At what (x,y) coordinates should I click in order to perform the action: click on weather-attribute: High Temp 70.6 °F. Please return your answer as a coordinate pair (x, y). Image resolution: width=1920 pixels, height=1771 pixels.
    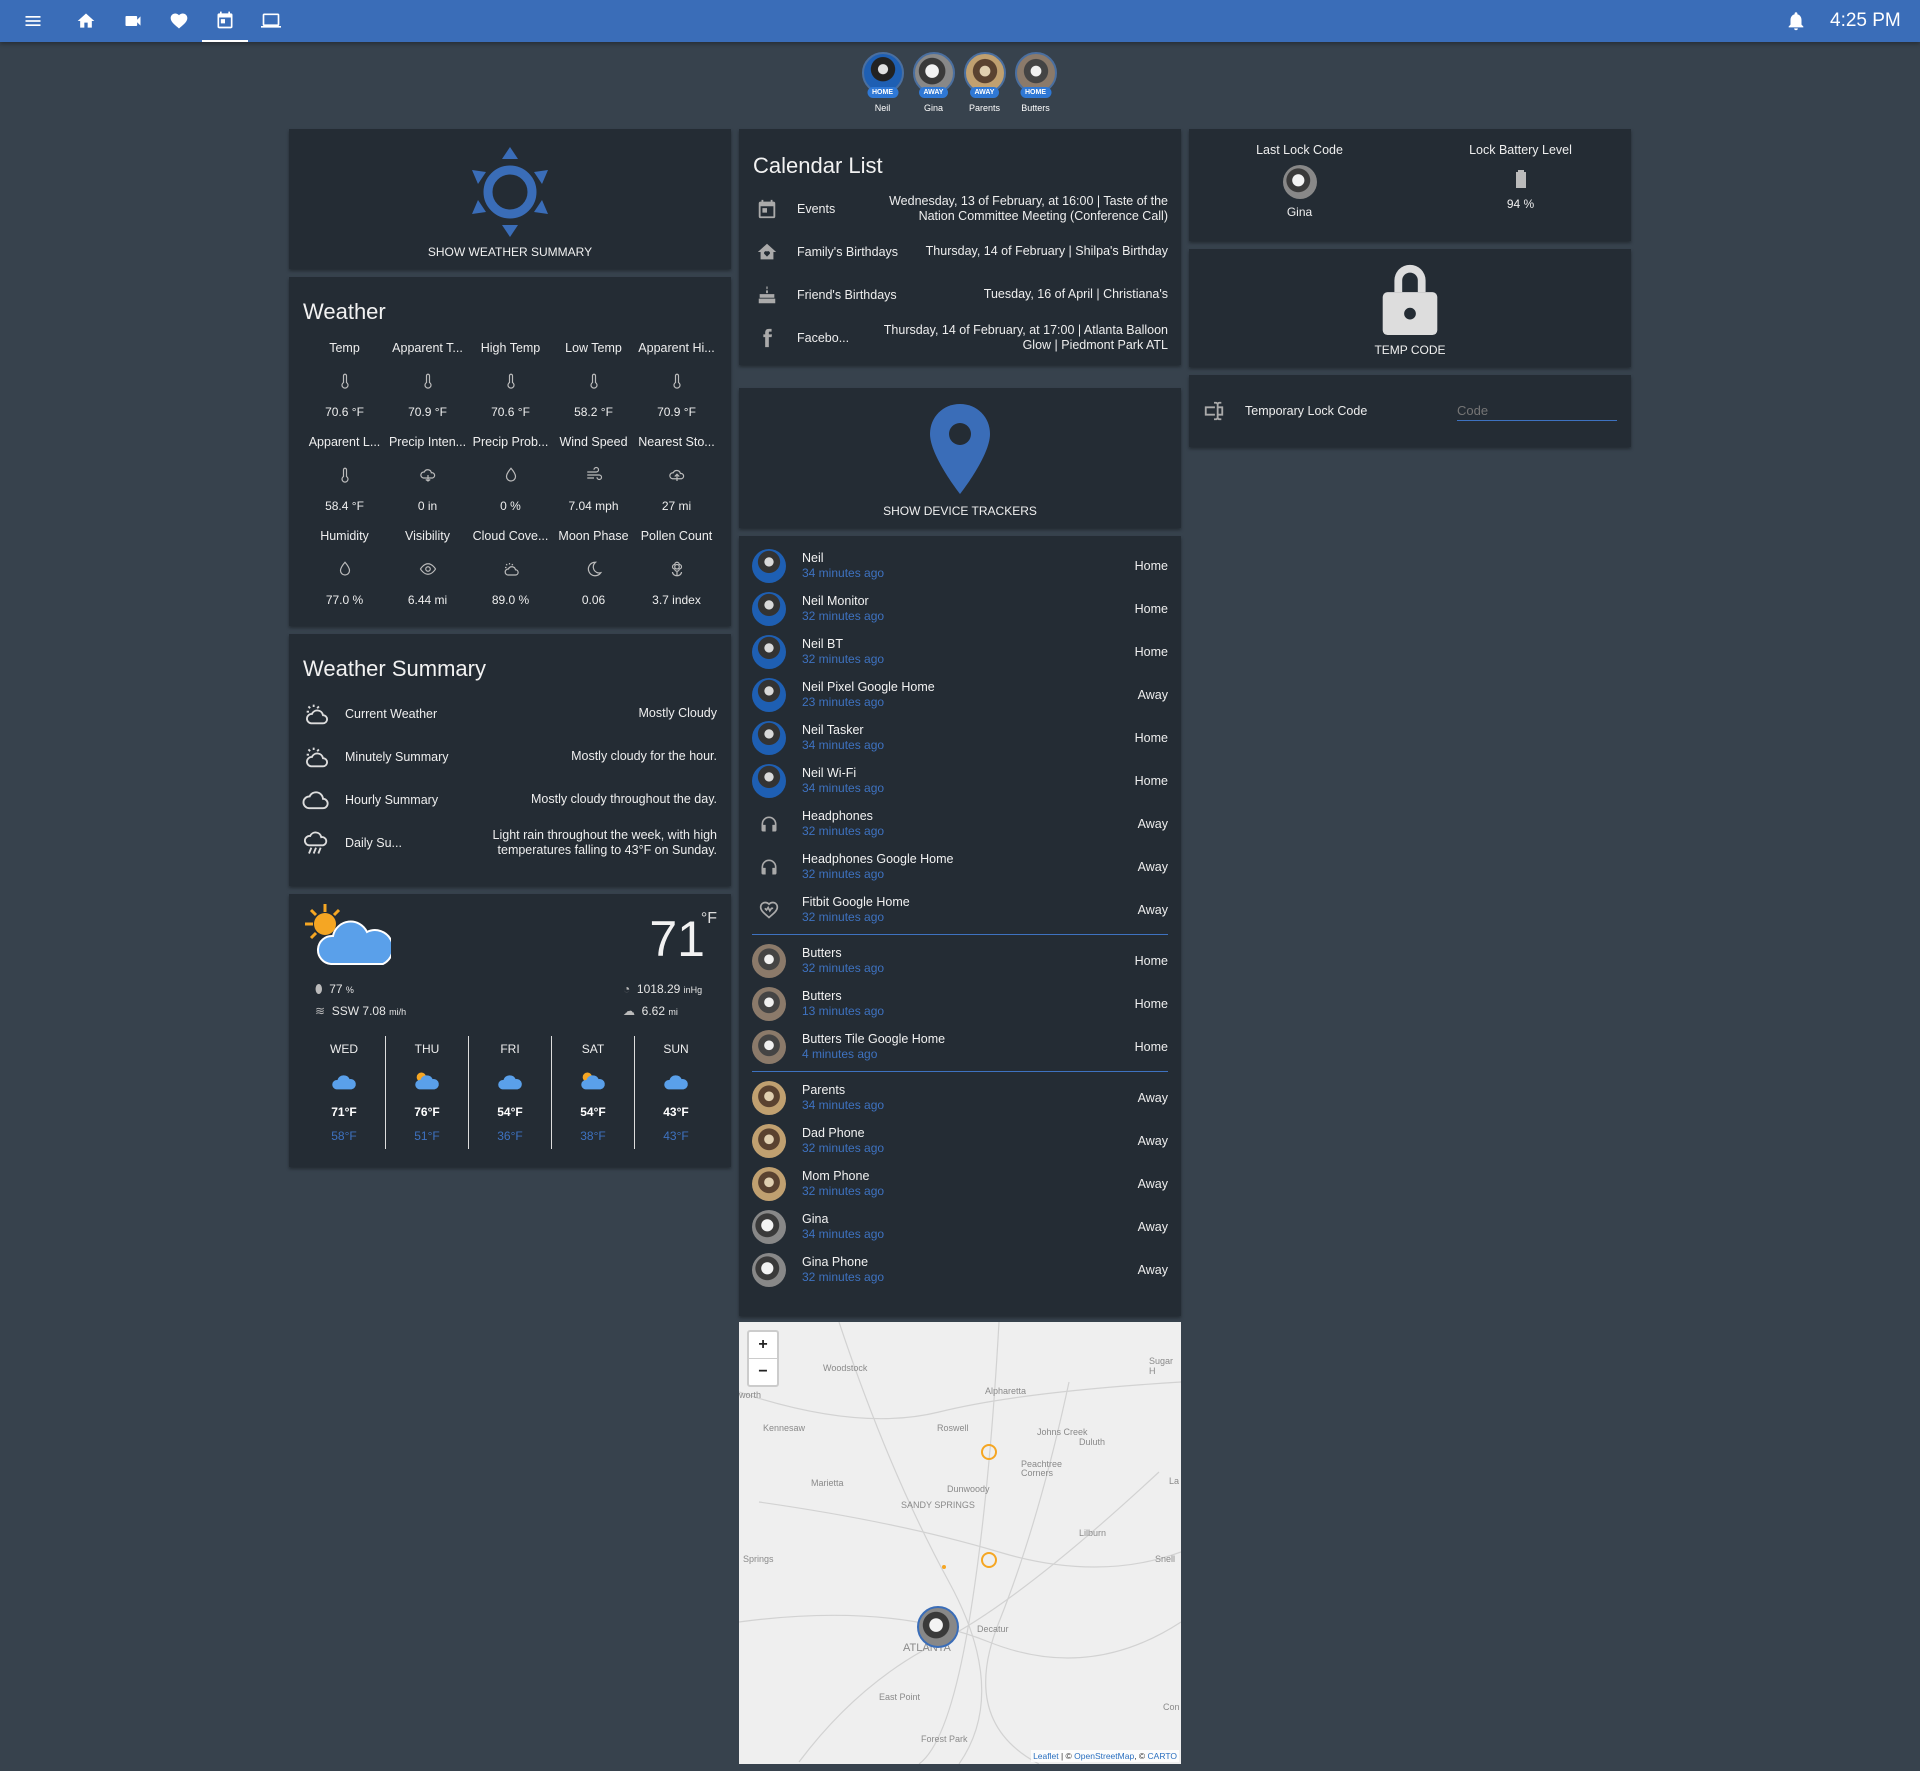
    Looking at the image, I should click on (510, 380).